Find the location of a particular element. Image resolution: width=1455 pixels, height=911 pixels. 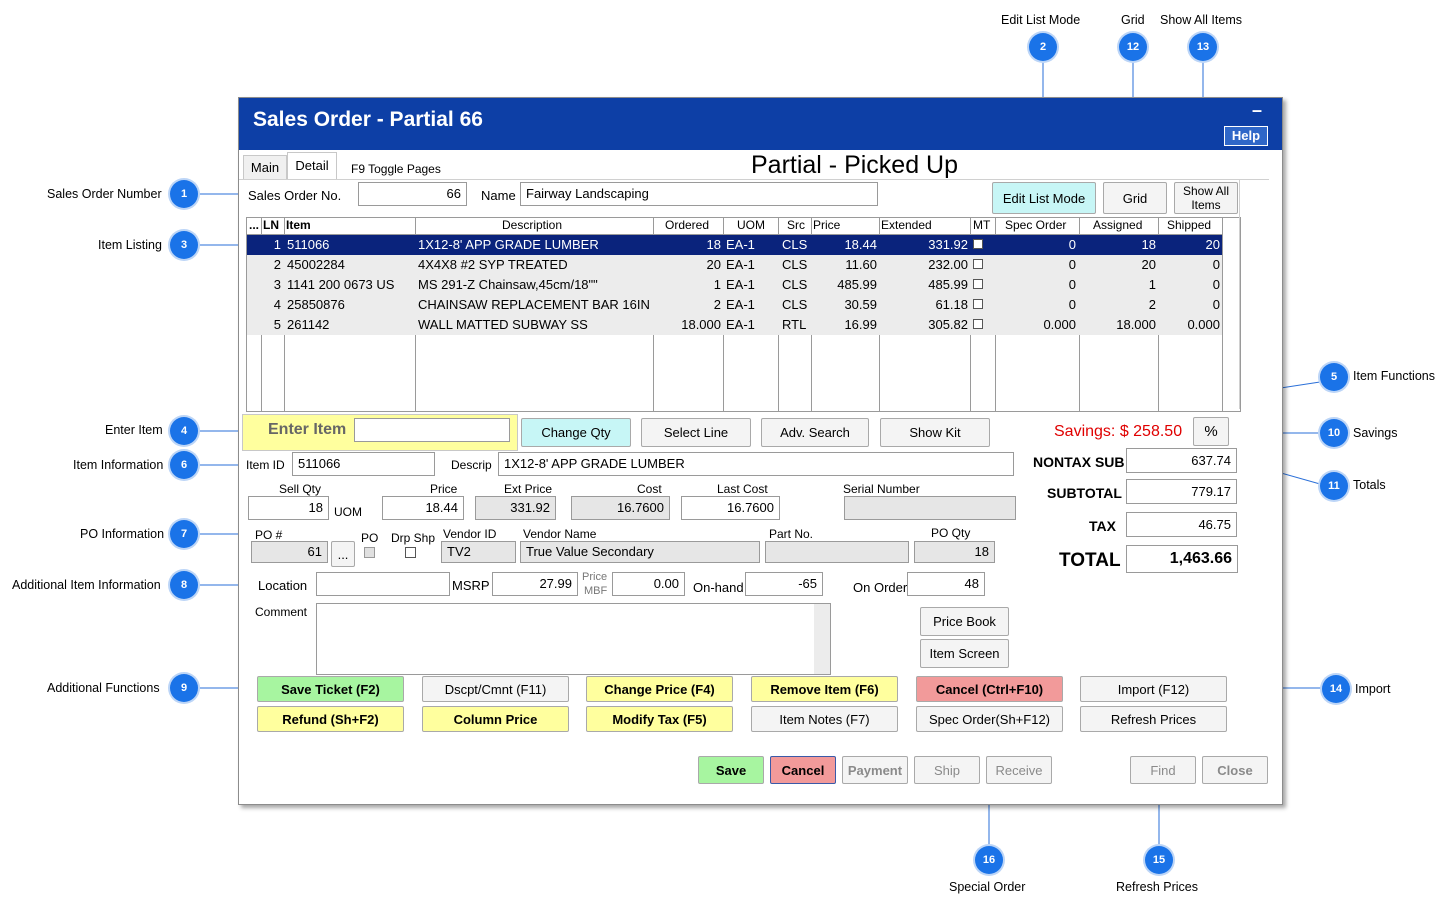

cancel-button: Cancel is located at coordinates (803, 770).